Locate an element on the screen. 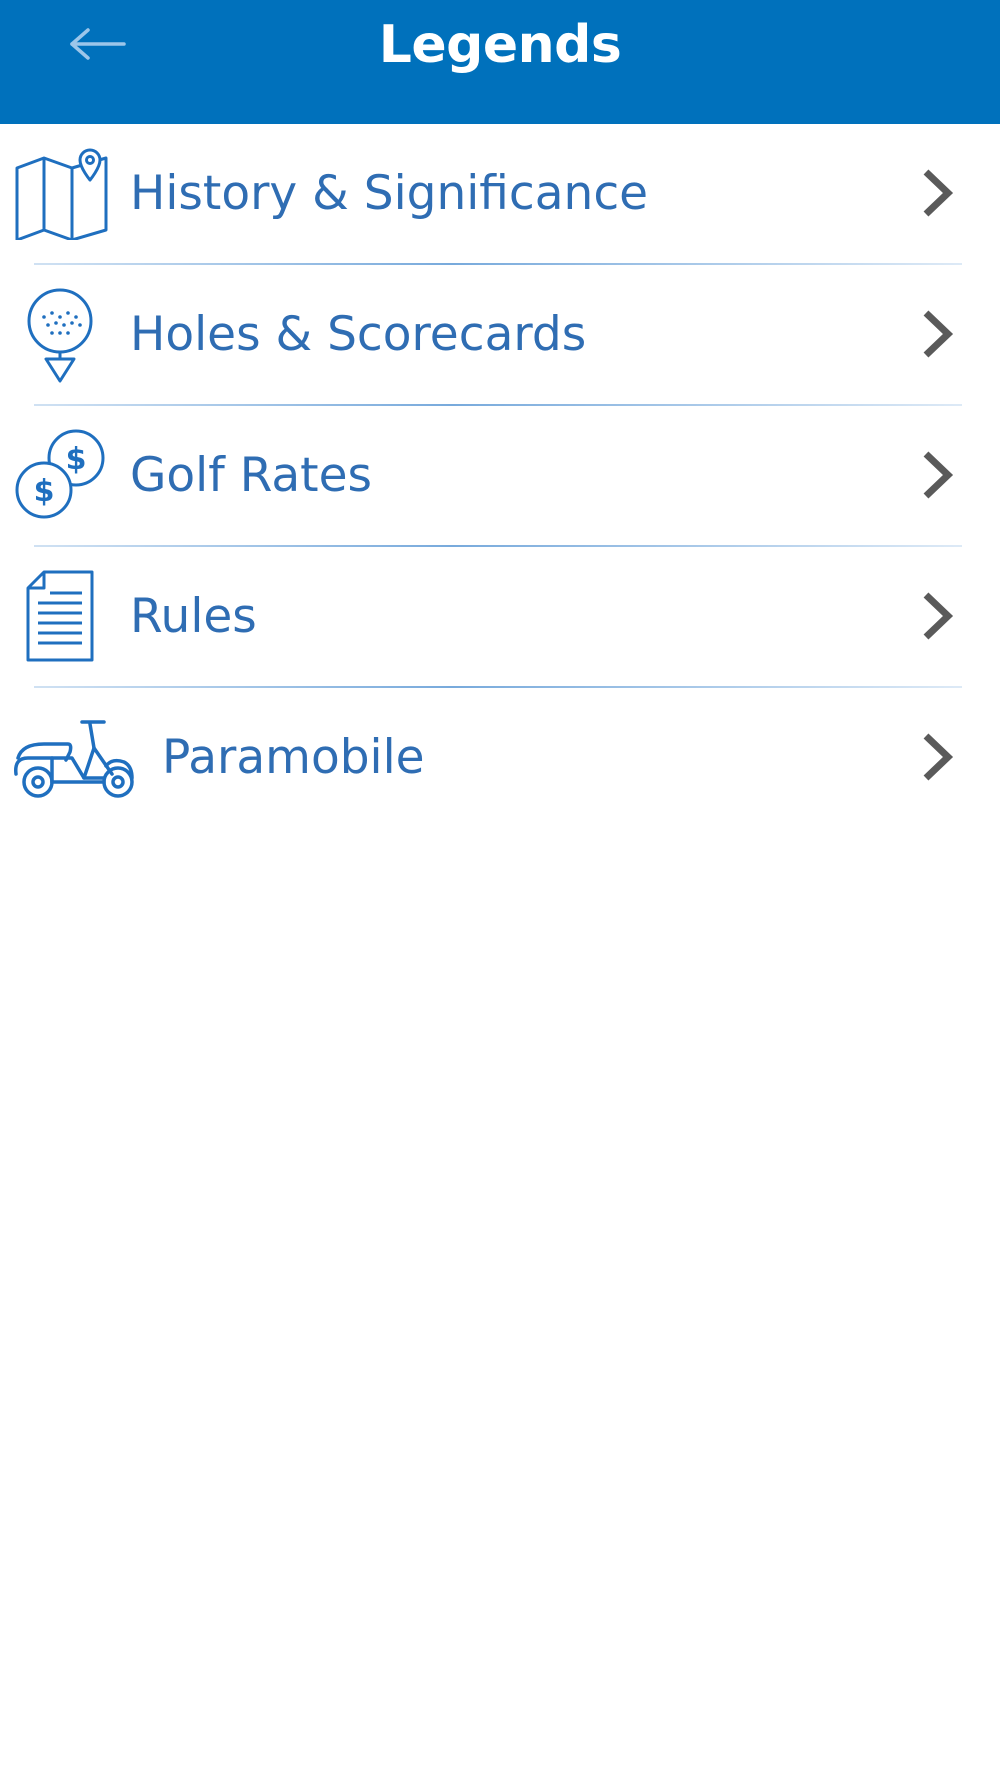  page-title: Legends is located at coordinates (500, 45).